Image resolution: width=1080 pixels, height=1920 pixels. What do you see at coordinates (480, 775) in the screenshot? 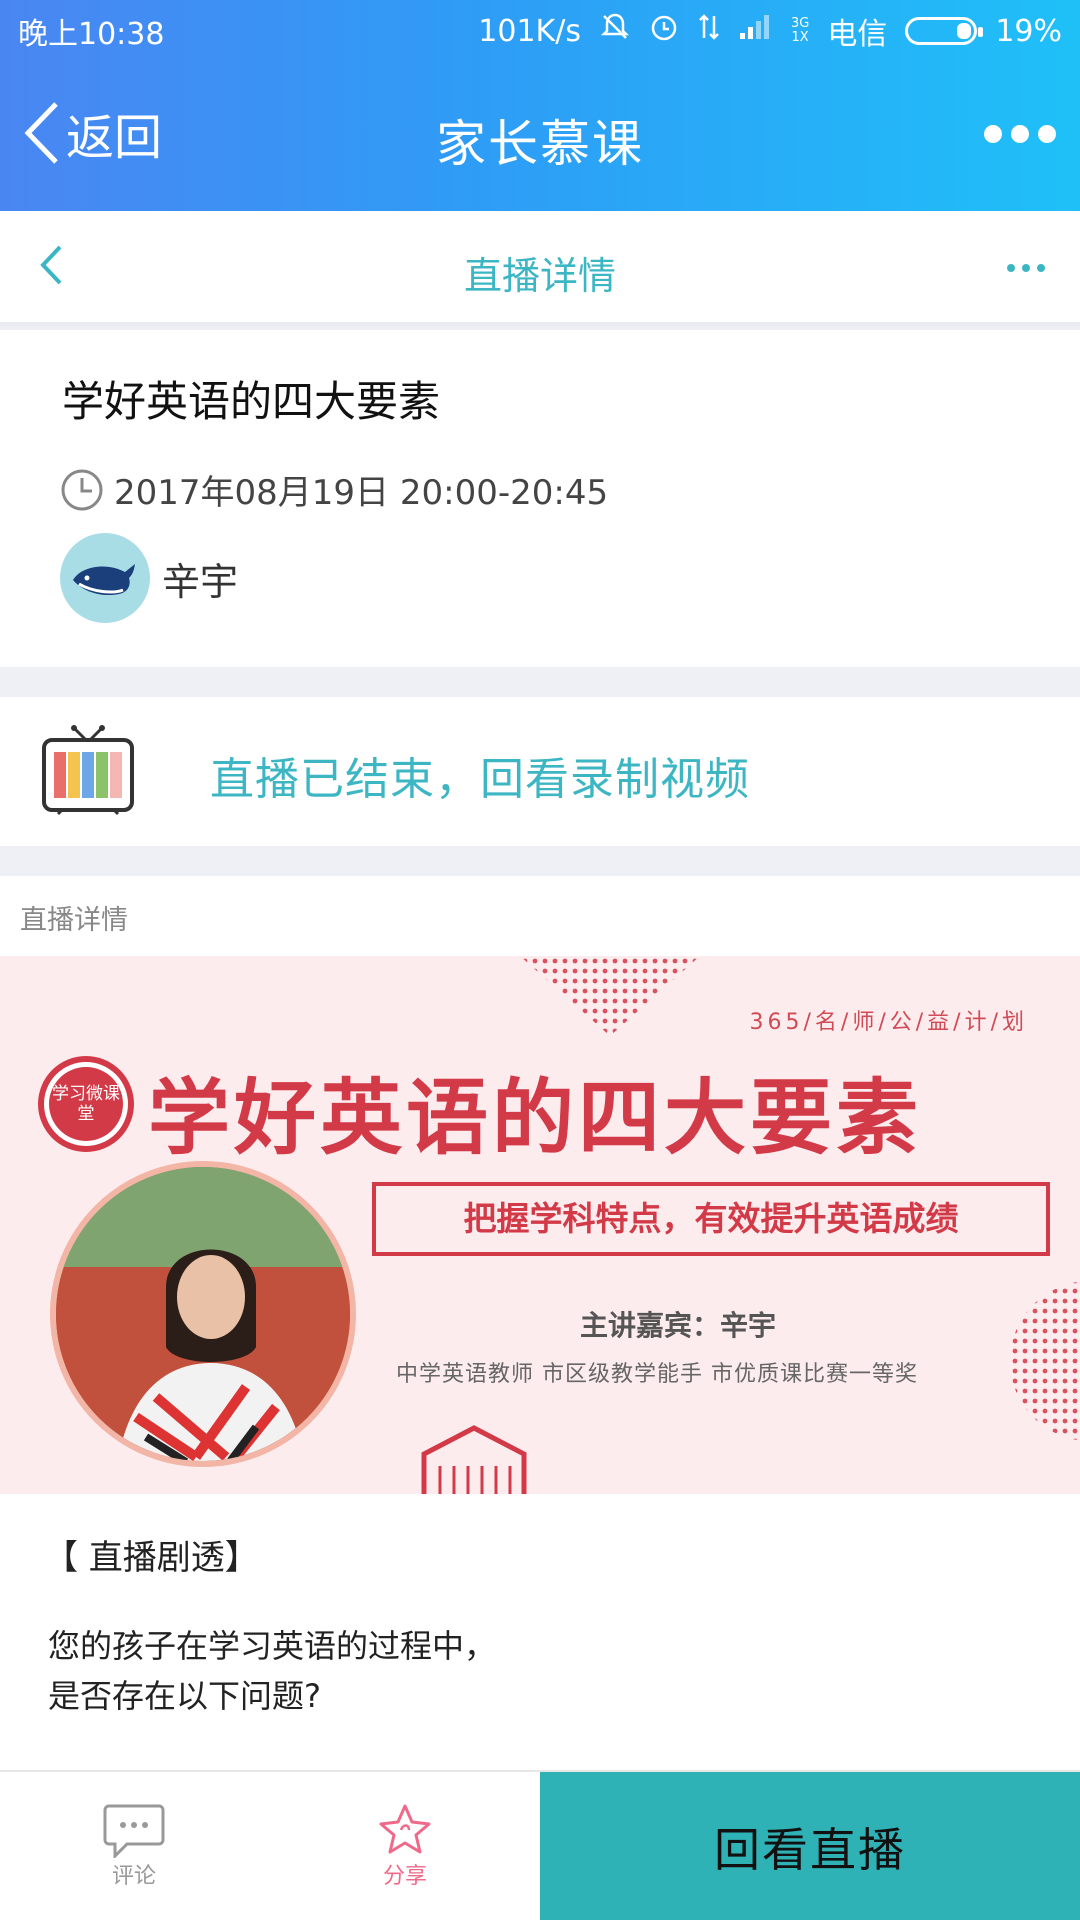
I see `live-ended-text: 直播已结束，回看录制视频` at bounding box center [480, 775].